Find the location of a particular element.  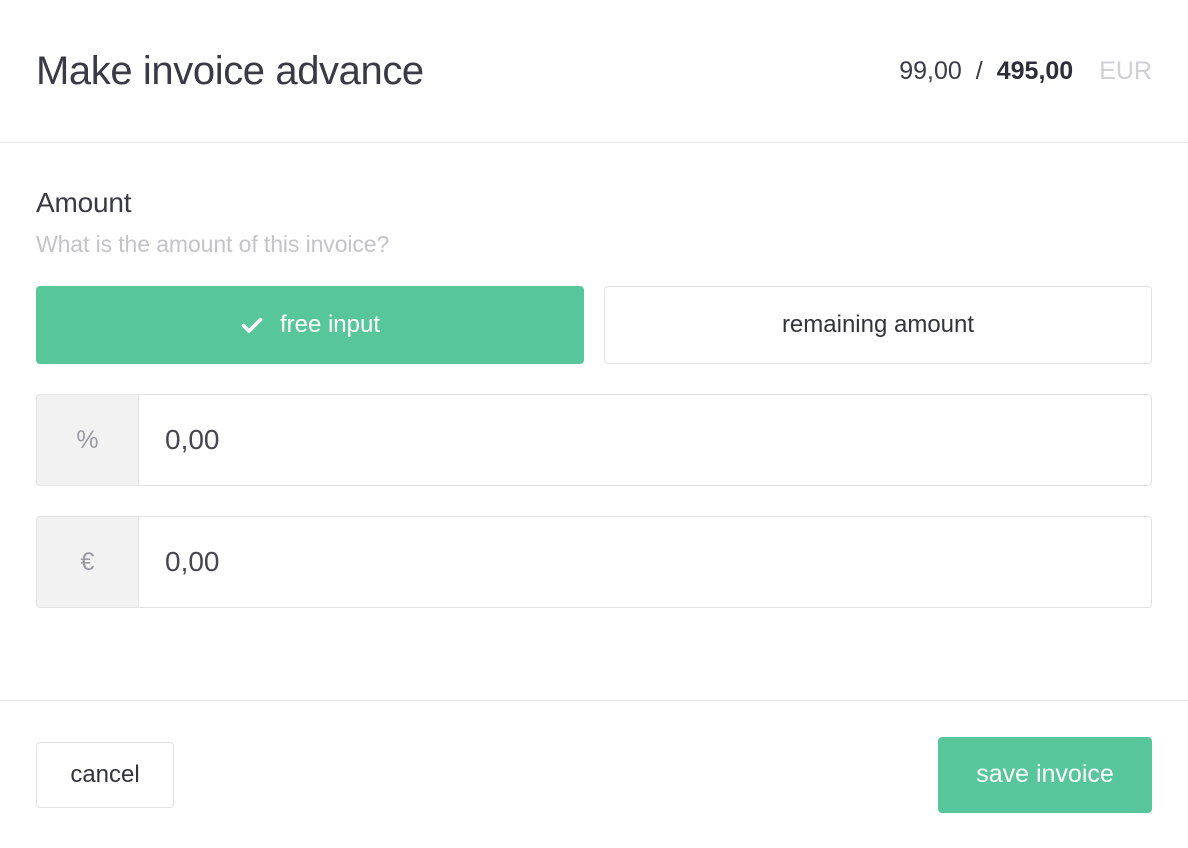

euro-amount-input is located at coordinates (645, 562).